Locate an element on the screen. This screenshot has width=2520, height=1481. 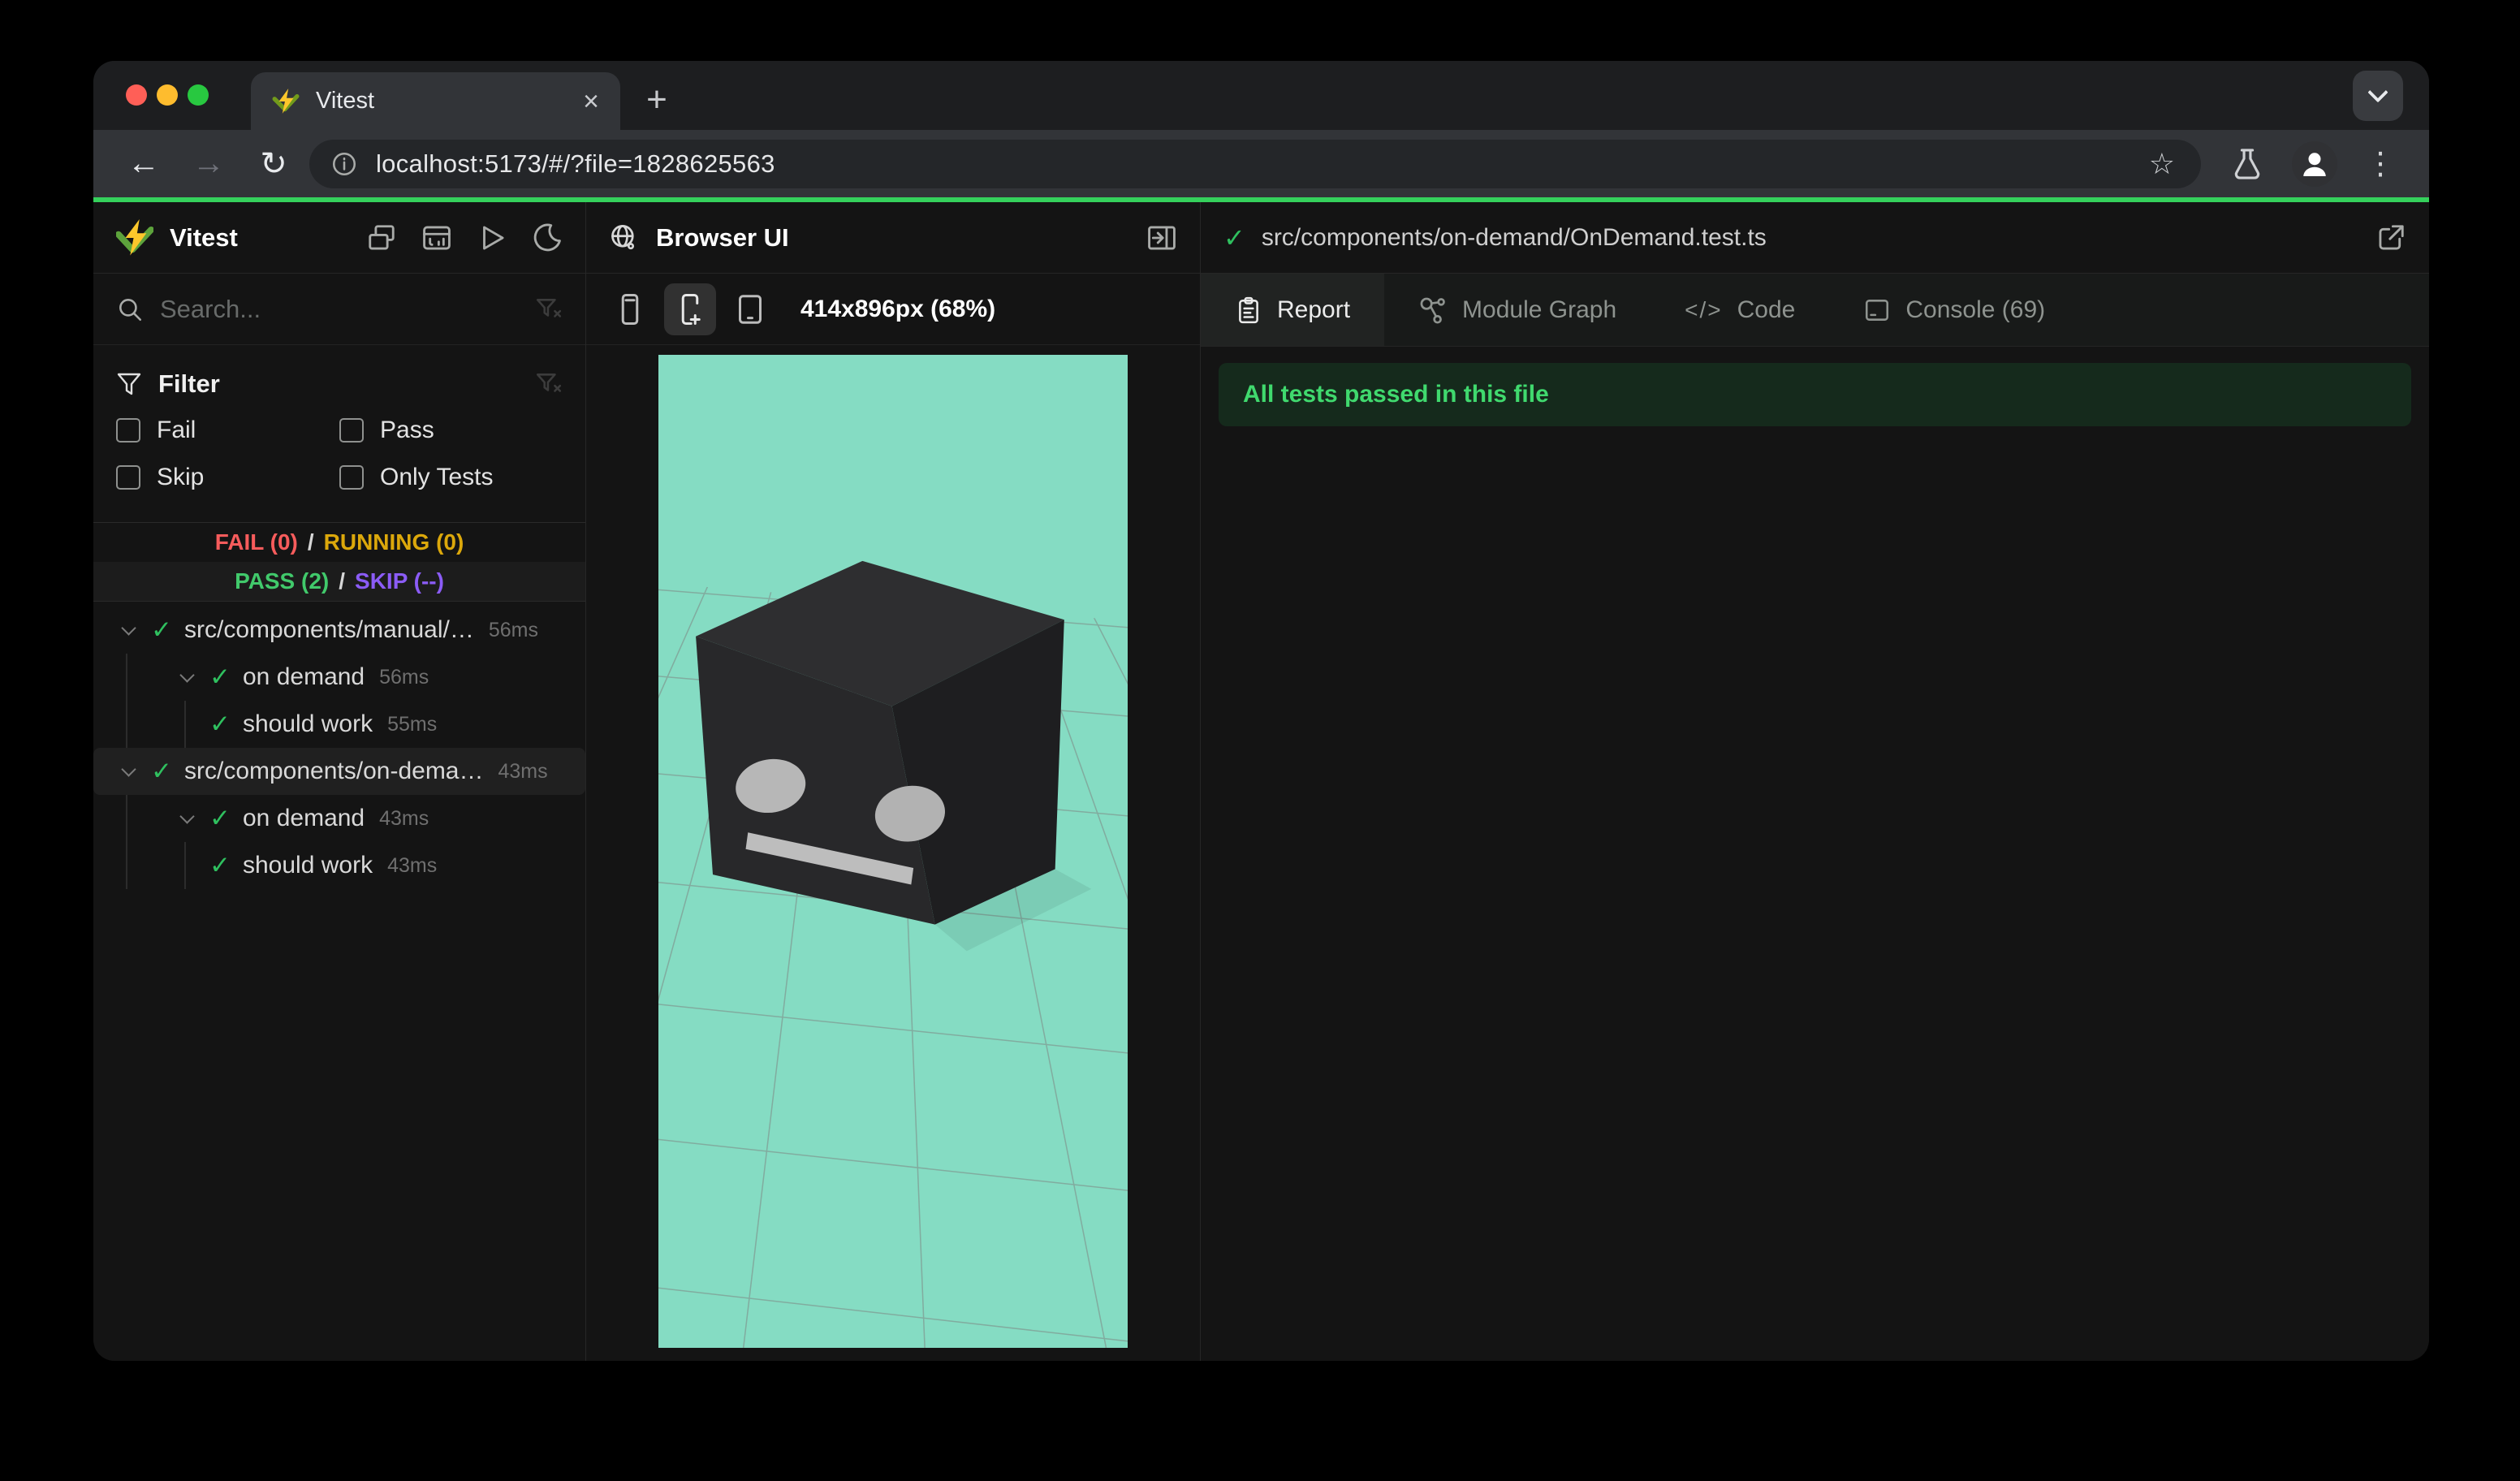
device-phone-small-button is located at coordinates (630, 309).